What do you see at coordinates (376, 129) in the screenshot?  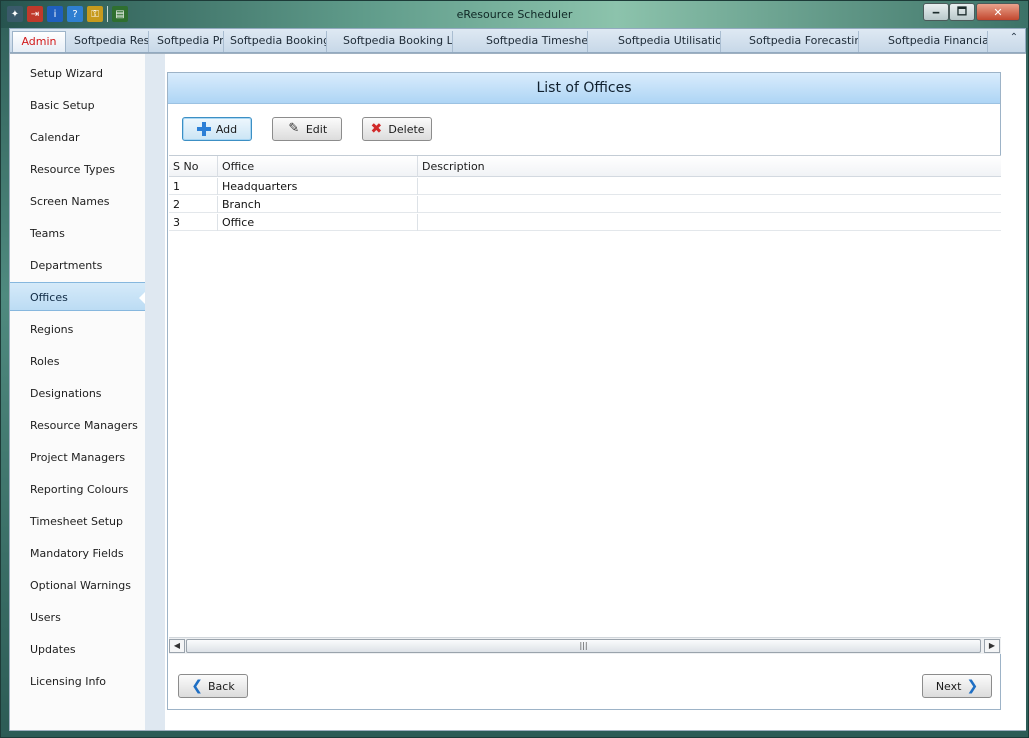 I see `delete-x-icon: ✖` at bounding box center [376, 129].